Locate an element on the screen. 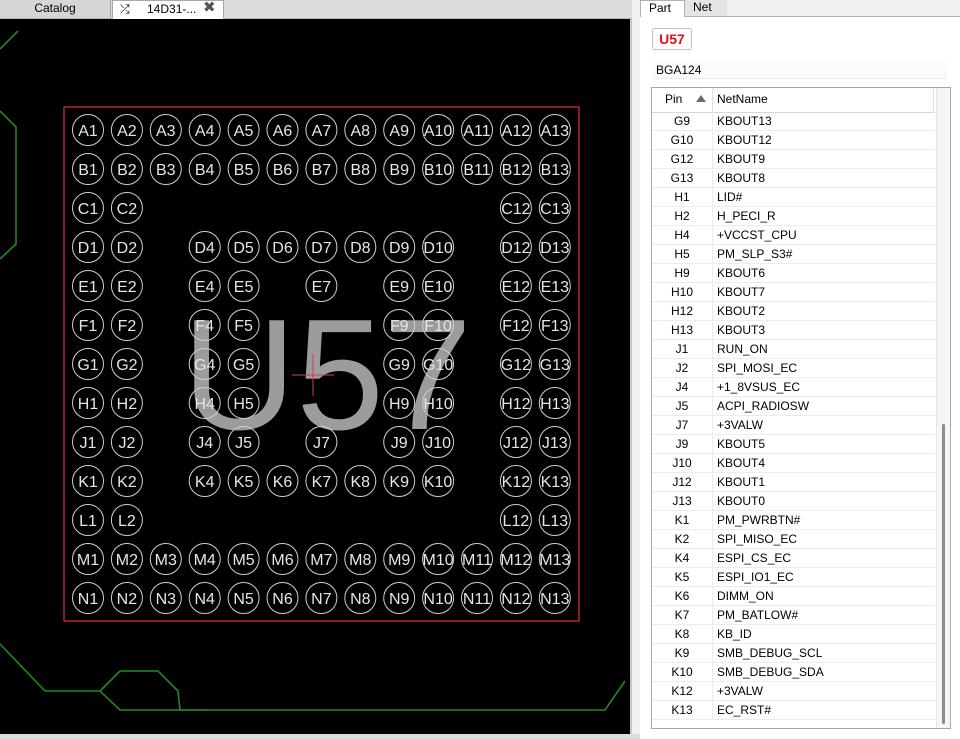 Image resolution: width=960 pixels, height=739 pixels. status-strip is located at coordinates (320, 736).